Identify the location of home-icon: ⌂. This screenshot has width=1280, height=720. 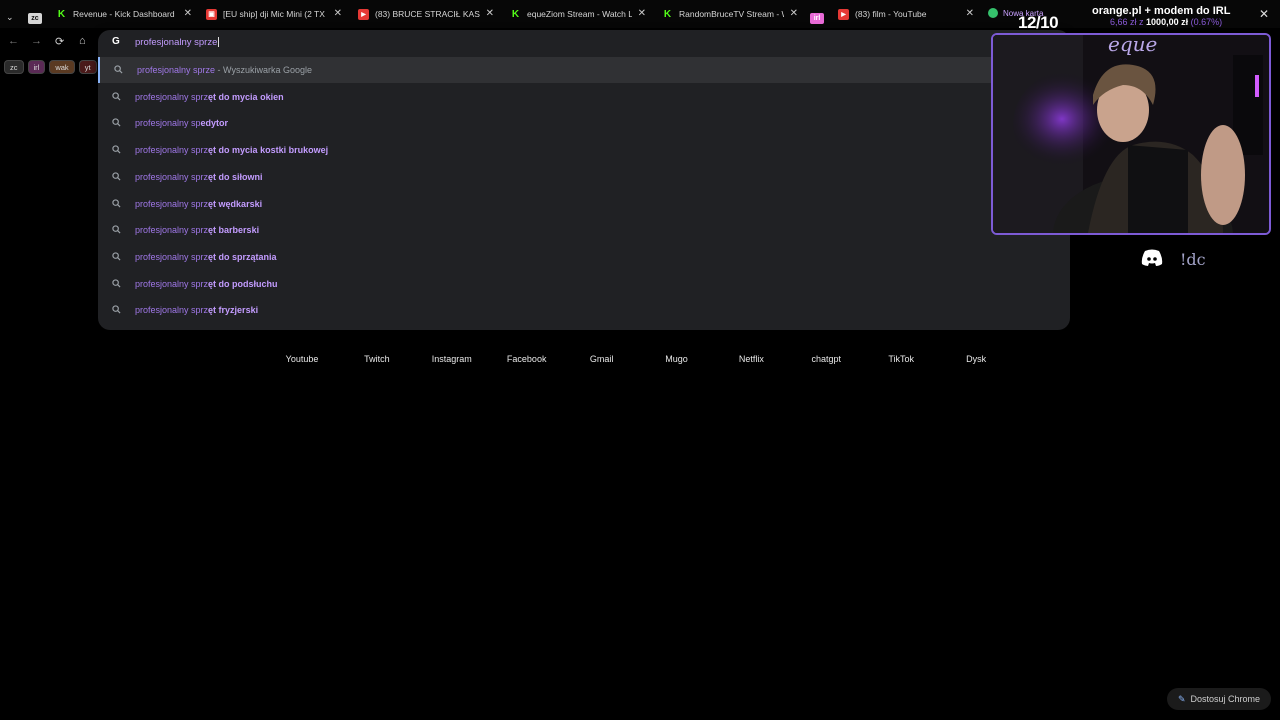
(82, 41).